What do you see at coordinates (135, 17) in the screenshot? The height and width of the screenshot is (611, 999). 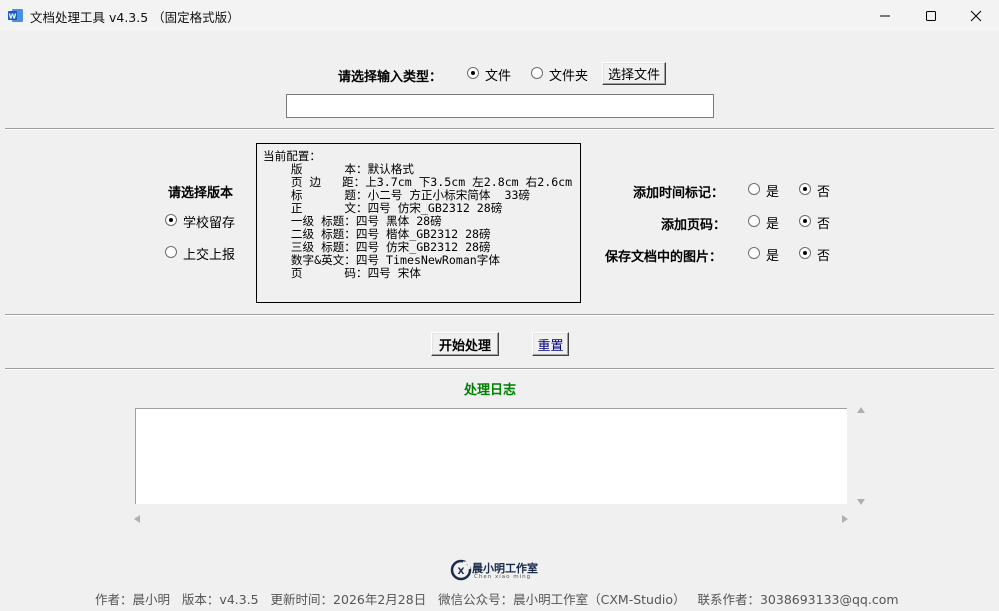 I see `window-title: 文档处理工具 v4.3.5 （固定格式版）` at bounding box center [135, 17].